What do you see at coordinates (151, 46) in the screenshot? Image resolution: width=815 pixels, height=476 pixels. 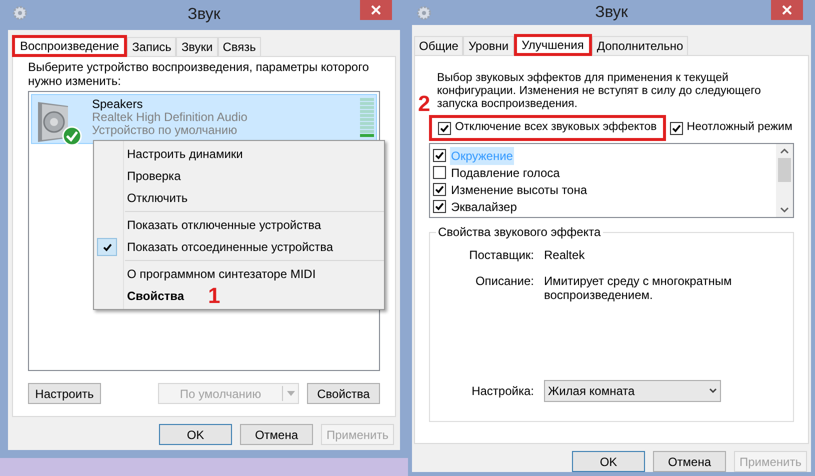 I see `tab: Запись` at bounding box center [151, 46].